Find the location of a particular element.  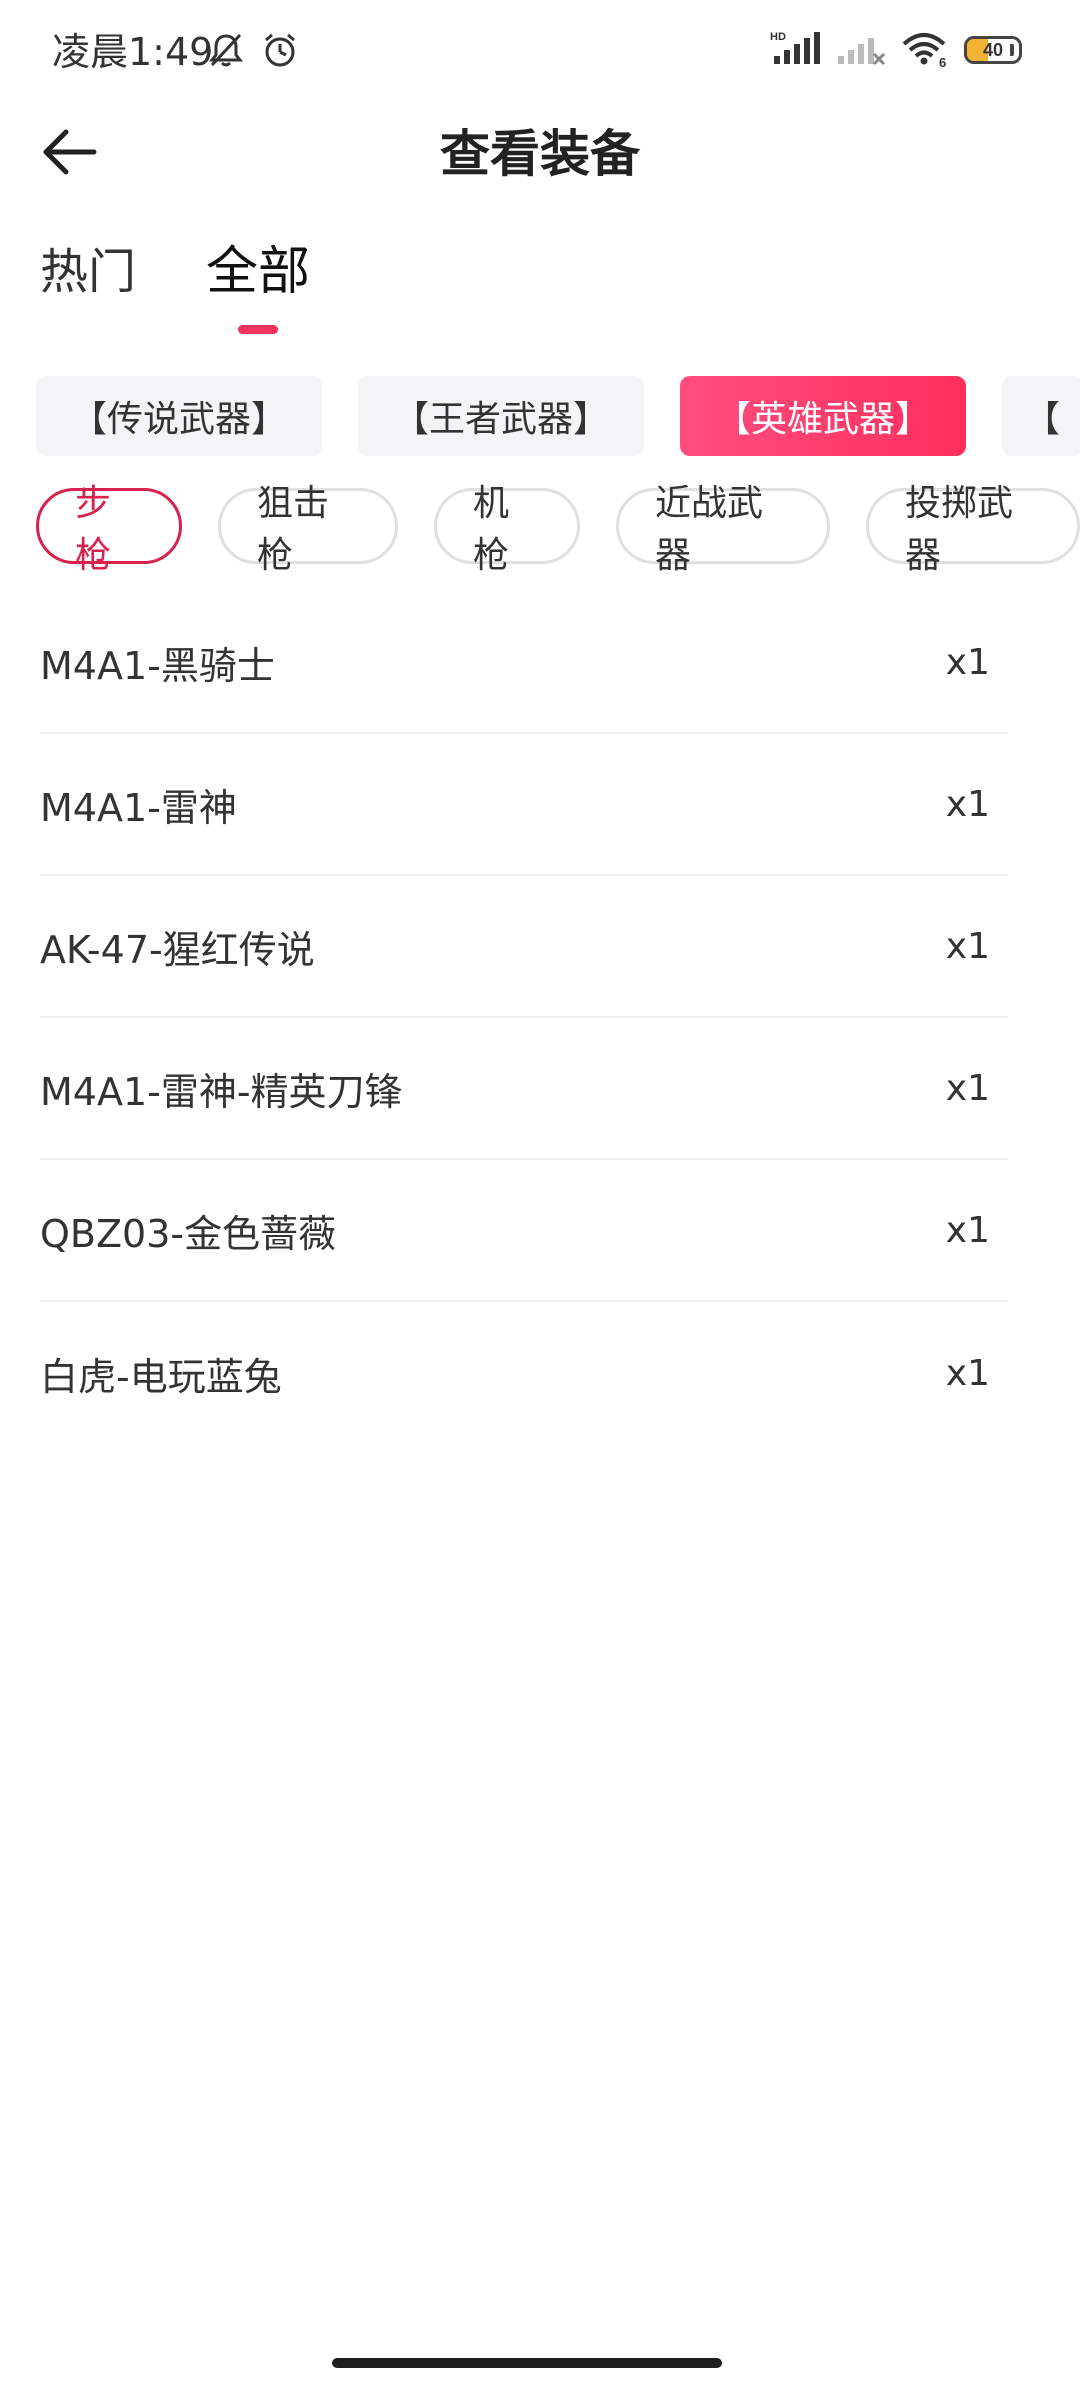

equipment-name: QBZ03-金色蔷薇 is located at coordinates (188, 1233).